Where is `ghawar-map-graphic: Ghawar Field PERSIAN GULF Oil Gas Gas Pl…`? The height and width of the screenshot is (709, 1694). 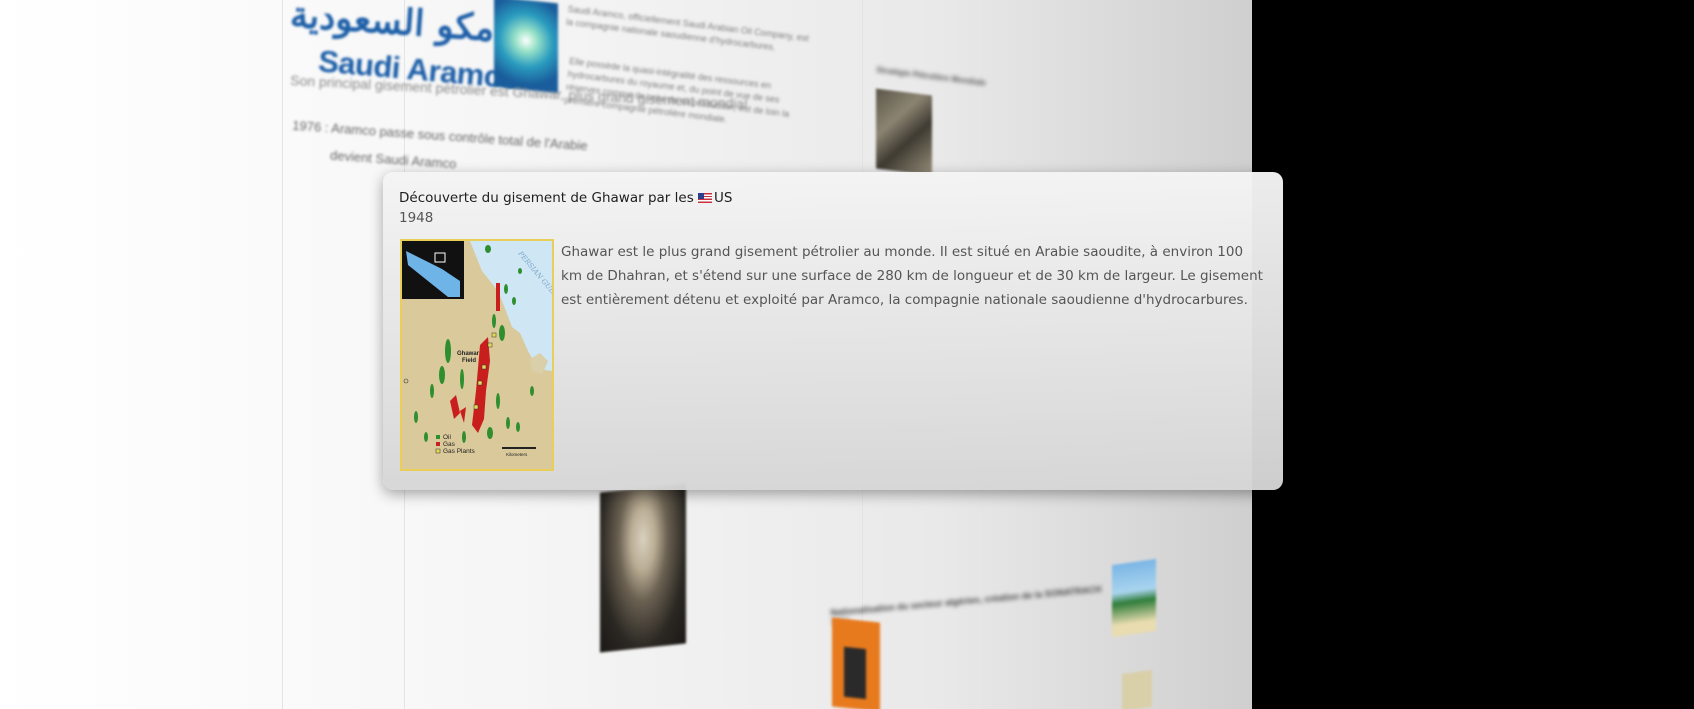
ghawar-map-graphic: Ghawar Field PERSIAN GULF Oil Gas Gas Pl… is located at coordinates (477, 355).